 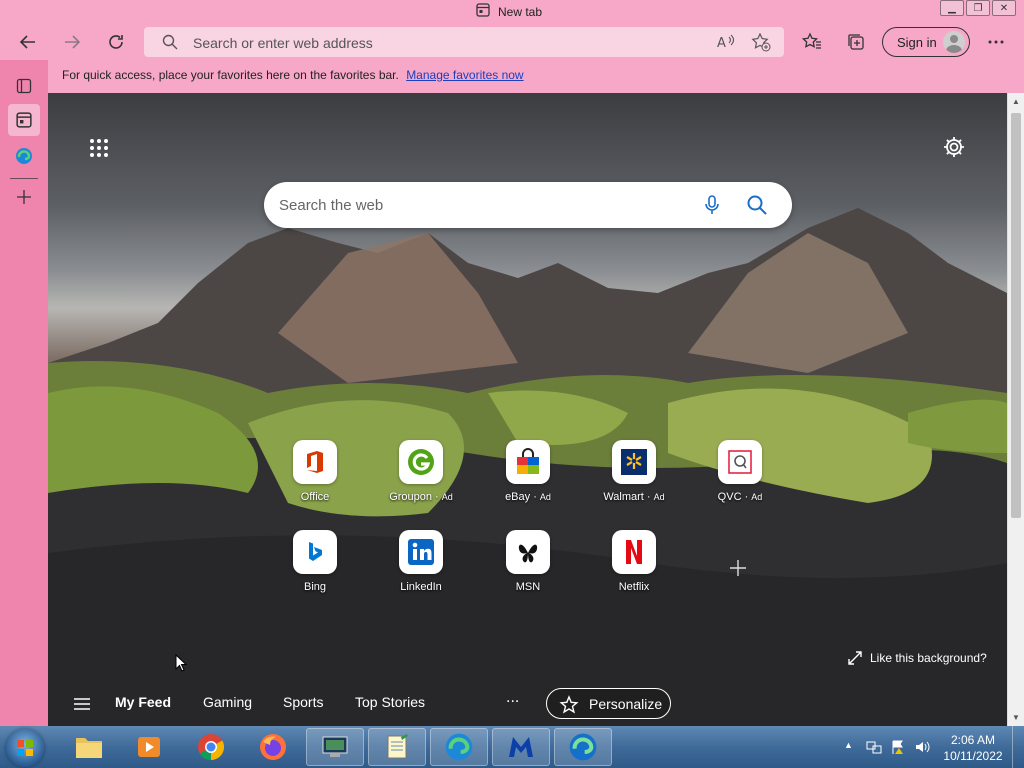 What do you see at coordinates (315, 552) in the screenshot?
I see `bing-icon` at bounding box center [315, 552].